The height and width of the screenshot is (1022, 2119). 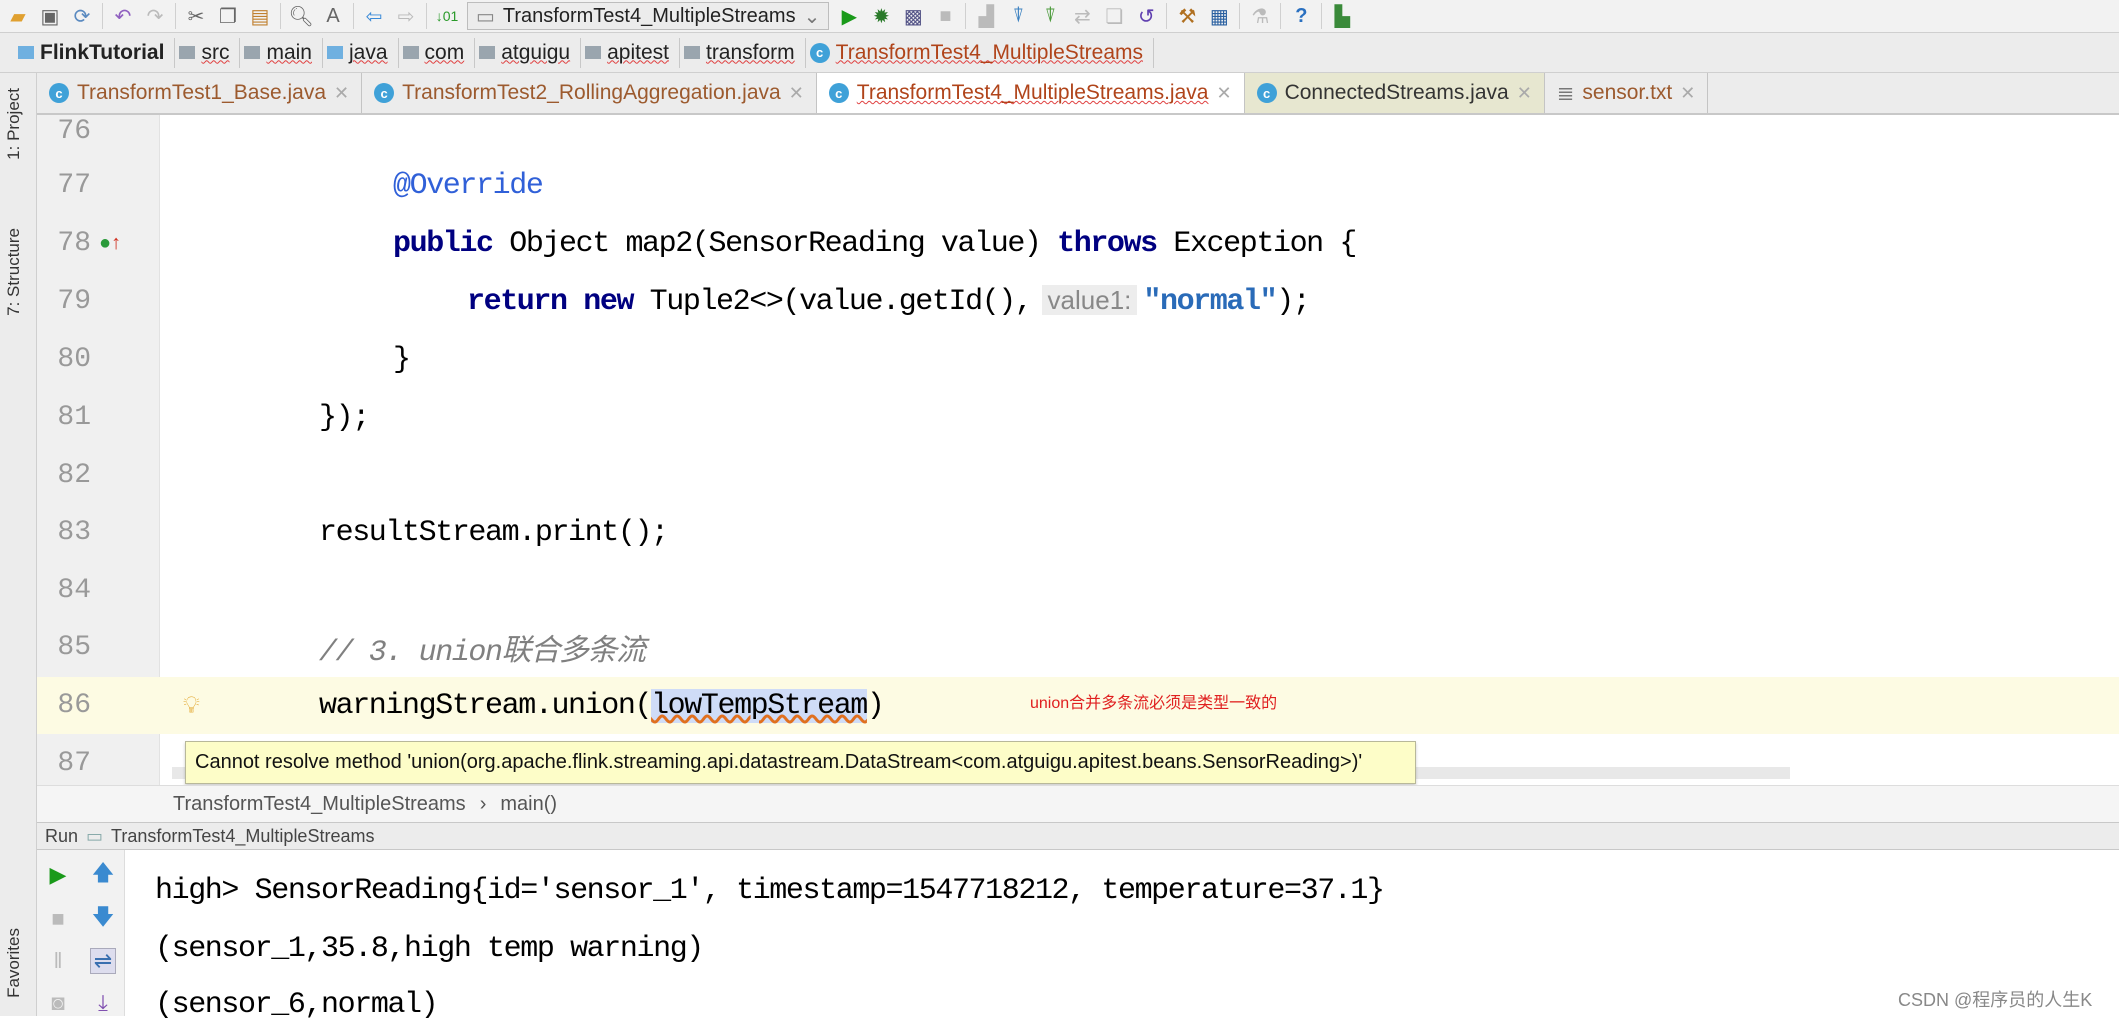 What do you see at coordinates (26, 52) in the screenshot?
I see `project-icon` at bounding box center [26, 52].